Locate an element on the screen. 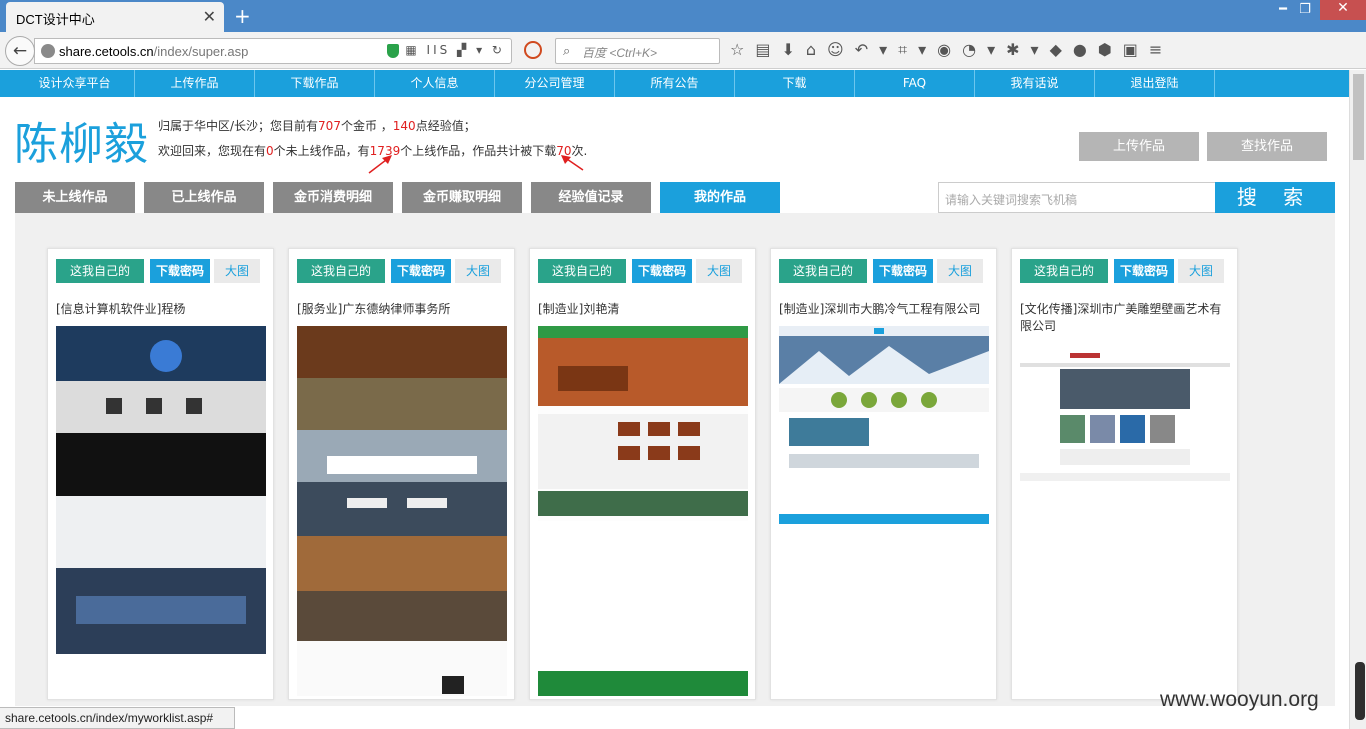  back-arrow-icon: ← is located at coordinates (20, 51).